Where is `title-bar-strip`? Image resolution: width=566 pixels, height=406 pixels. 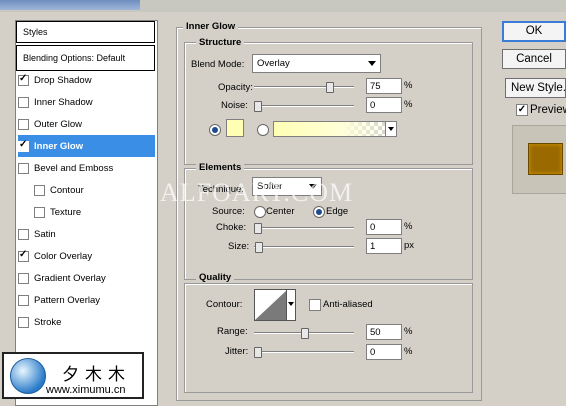
title-bar-strip is located at coordinates (283, 6).